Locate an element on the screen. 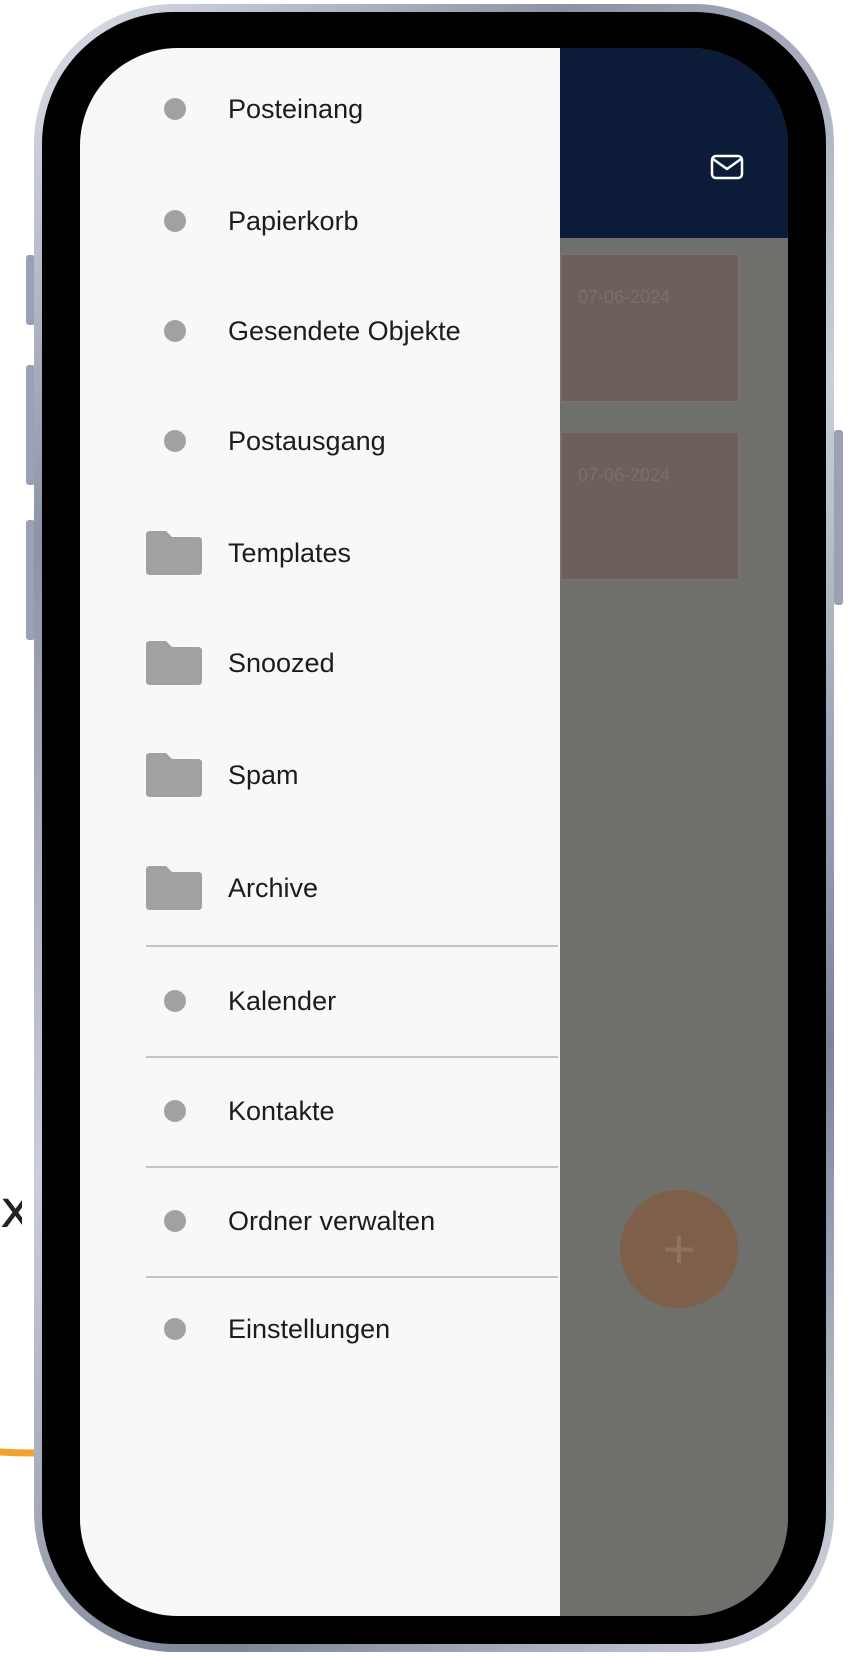  plus-icon: + is located at coordinates (679, 1248).